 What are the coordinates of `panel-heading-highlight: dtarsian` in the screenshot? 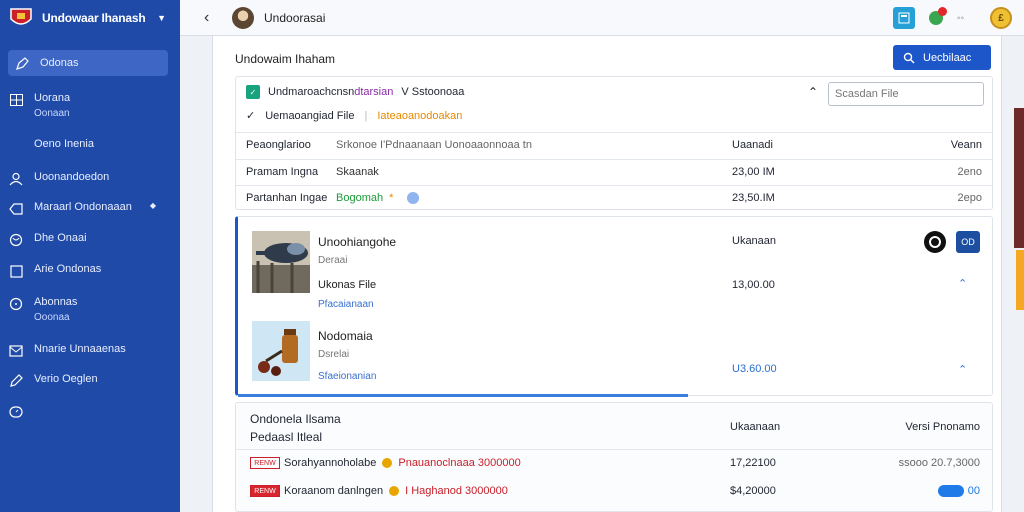 It's located at (374, 92).